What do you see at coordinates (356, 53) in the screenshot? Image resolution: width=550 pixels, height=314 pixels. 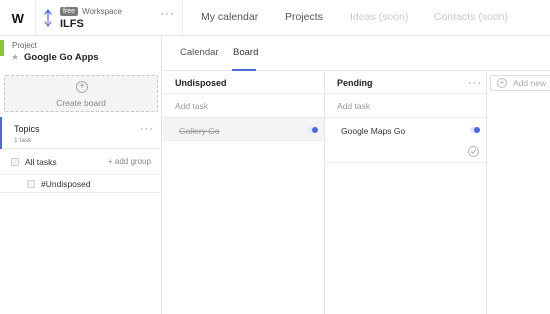 I see `view-tabs: Calendar Board` at bounding box center [356, 53].